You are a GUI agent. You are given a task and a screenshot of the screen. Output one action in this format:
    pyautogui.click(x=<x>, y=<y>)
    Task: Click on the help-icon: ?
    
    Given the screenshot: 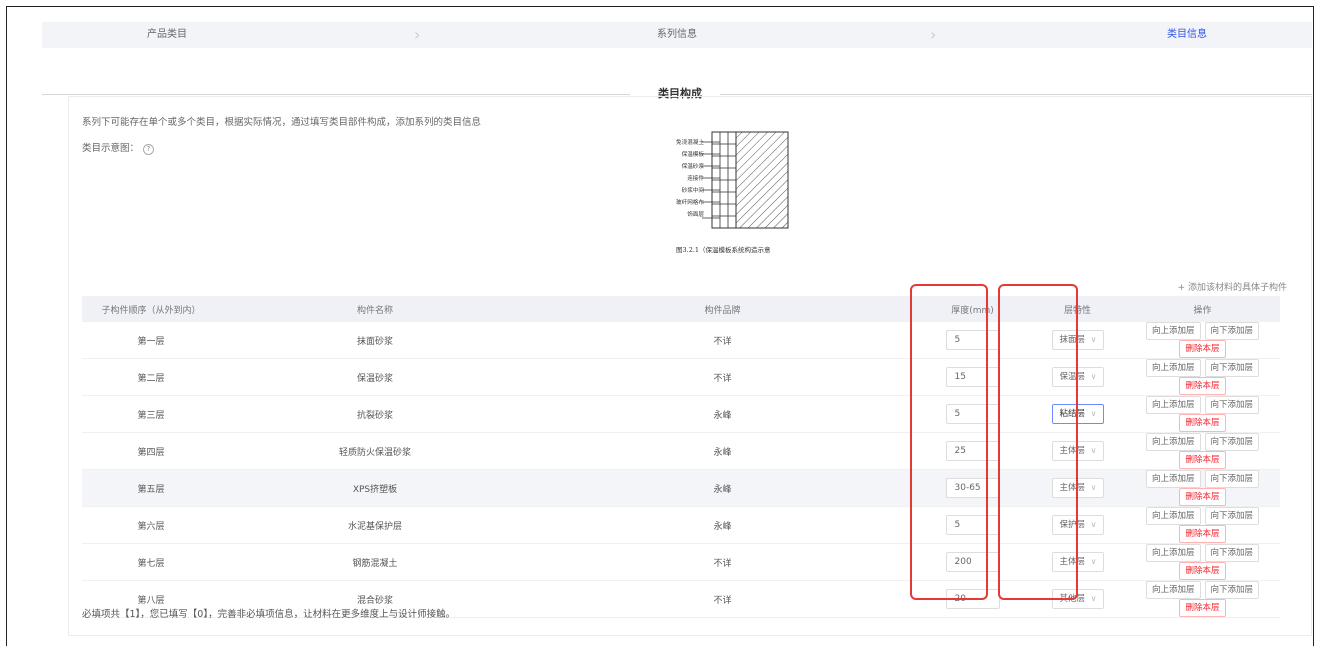 What is the action you would take?
    pyautogui.click(x=149, y=149)
    